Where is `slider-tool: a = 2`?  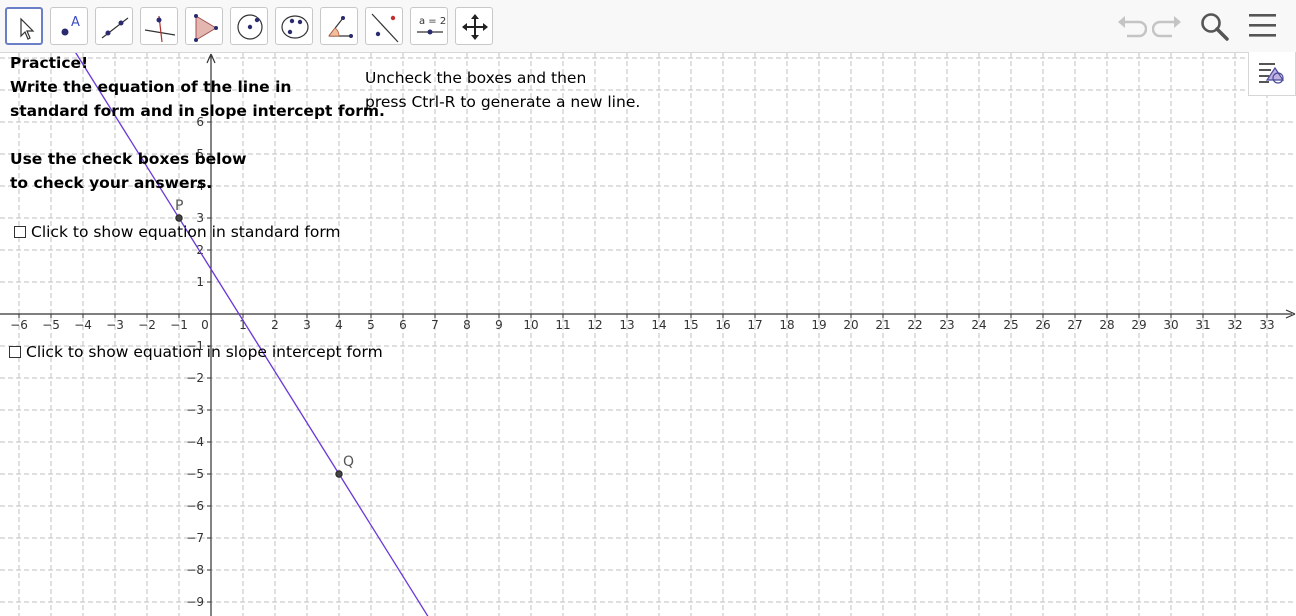
slider-tool: a = 2 is located at coordinates (429, 26).